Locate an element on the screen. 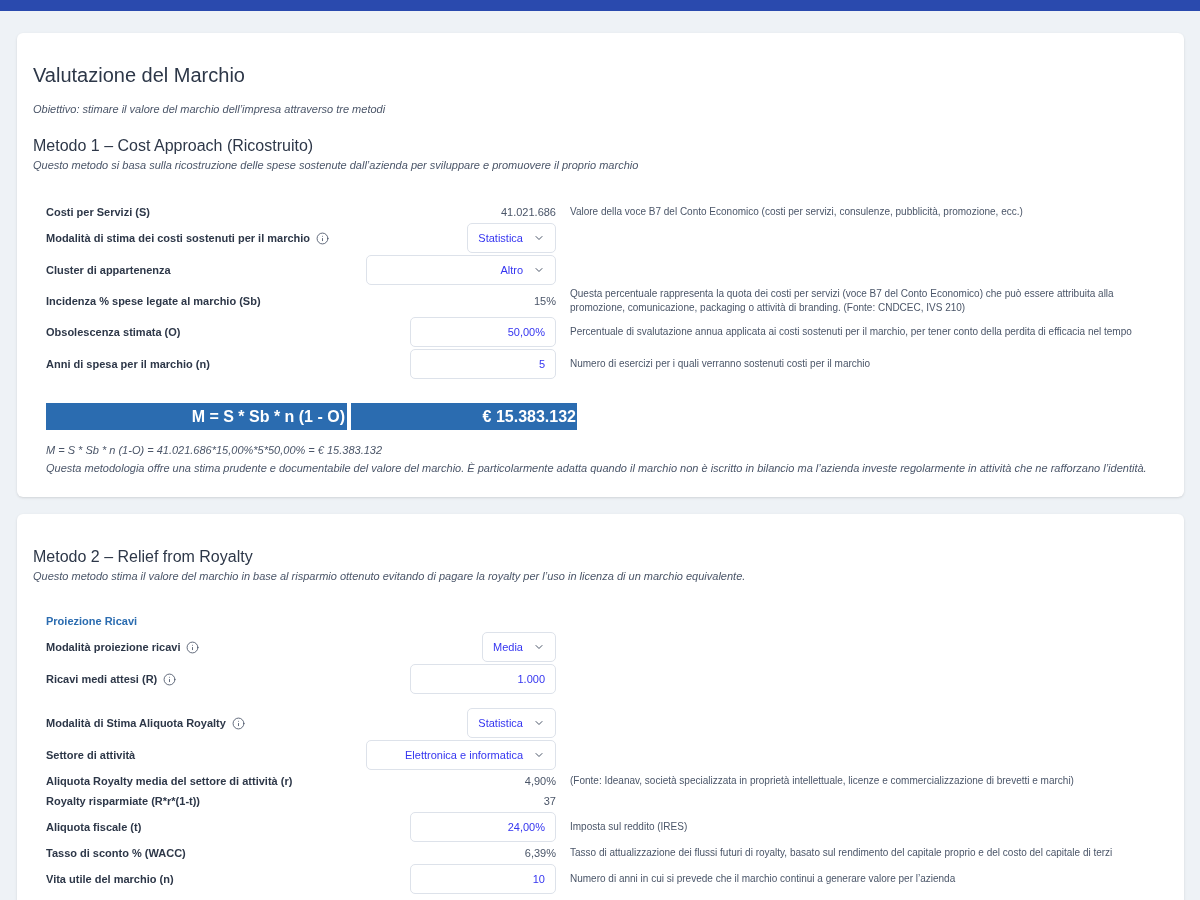 The image size is (1200, 900). select-dropdown: Elettronica e informatica is located at coordinates (461, 755).